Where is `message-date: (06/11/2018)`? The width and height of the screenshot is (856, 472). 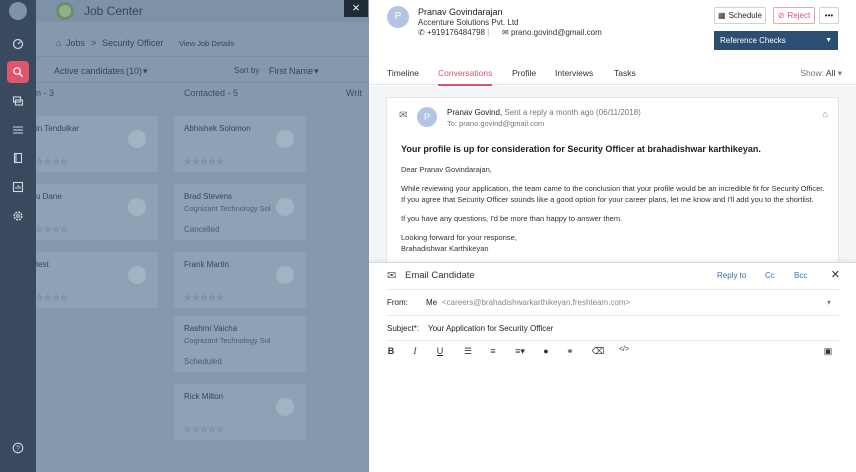
message-date: (06/11/2018) is located at coordinates (618, 112).